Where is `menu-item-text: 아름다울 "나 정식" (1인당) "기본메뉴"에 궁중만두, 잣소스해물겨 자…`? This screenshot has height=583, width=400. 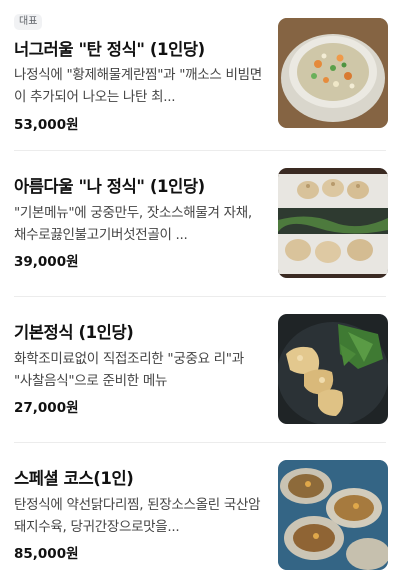 menu-item-text: 아름다울 "나 정식" (1인당) "기본메뉴"에 궁중만두, 잣소스해물겨 자… is located at coordinates (139, 233).